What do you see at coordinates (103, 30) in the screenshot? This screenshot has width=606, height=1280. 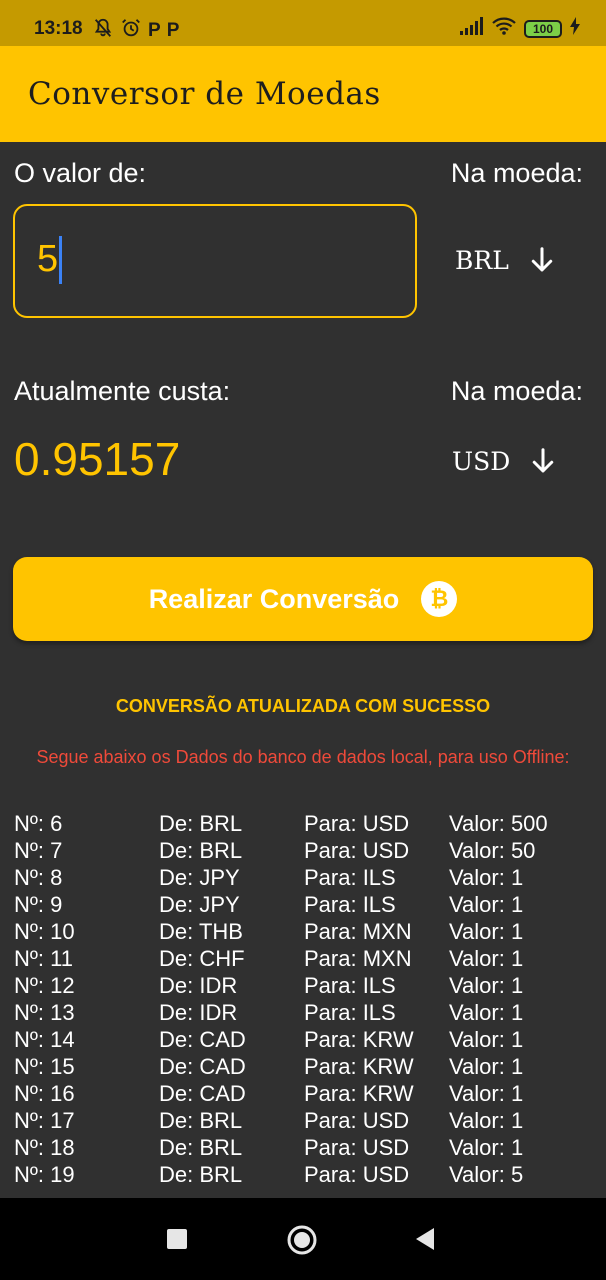 I see `notifications-off-icon` at bounding box center [103, 30].